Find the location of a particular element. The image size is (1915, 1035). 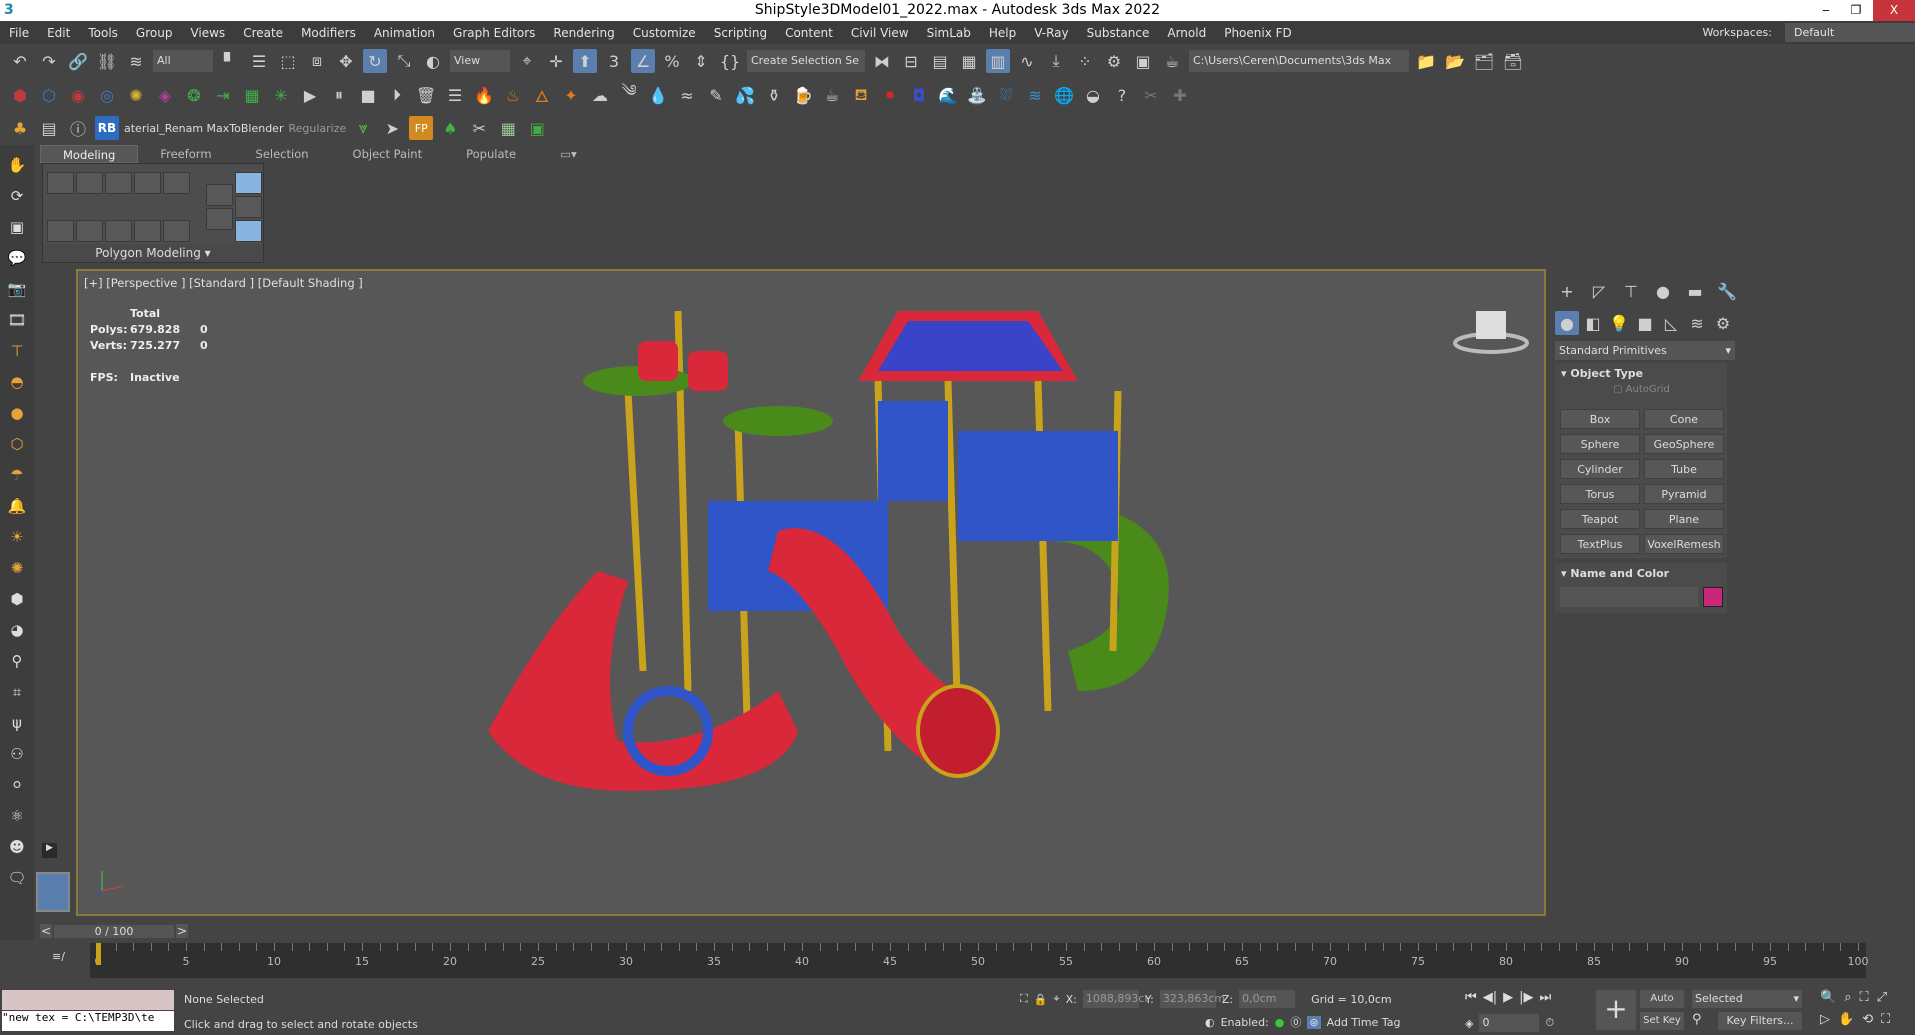

auto-key-button: Auto Key is located at coordinates (1662, 1006).